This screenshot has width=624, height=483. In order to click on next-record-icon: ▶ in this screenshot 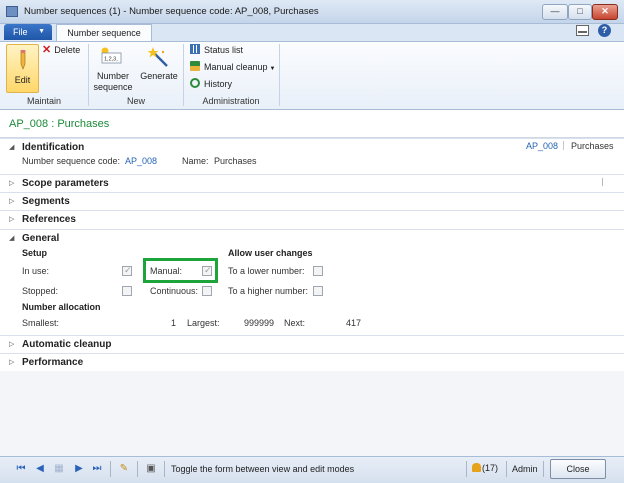, I will do `click(79, 468)`.